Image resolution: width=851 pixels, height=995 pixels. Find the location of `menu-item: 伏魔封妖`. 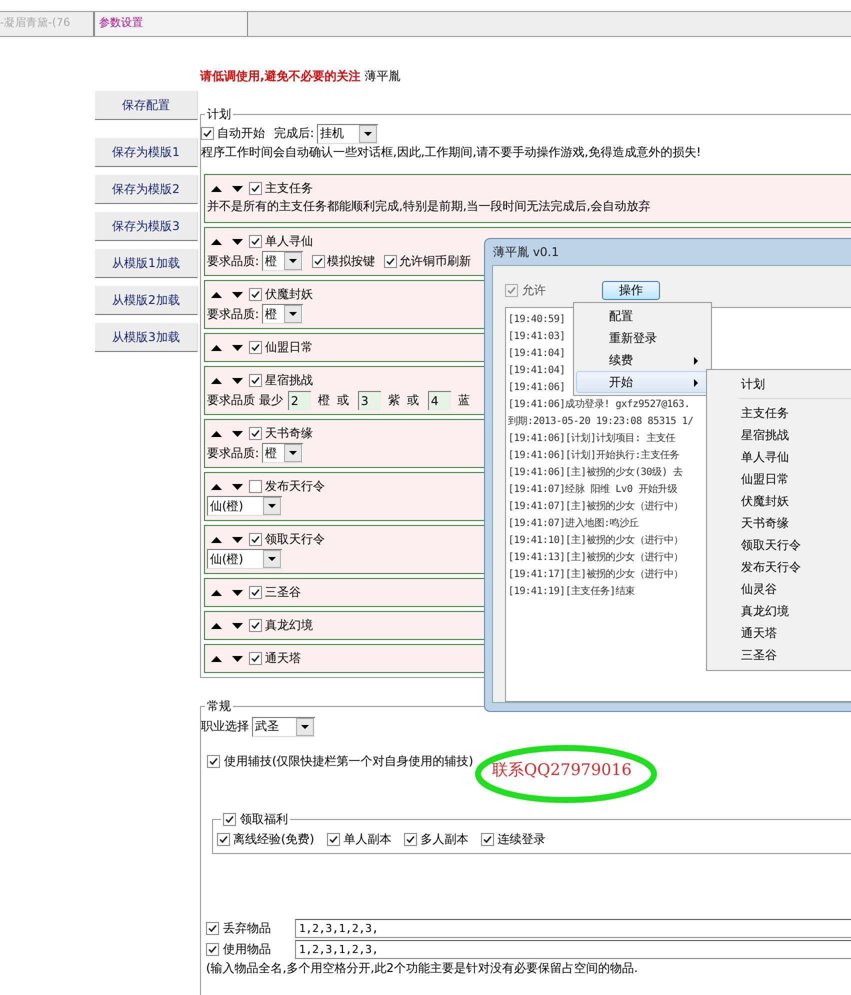

menu-item: 伏魔封妖 is located at coordinates (780, 501).